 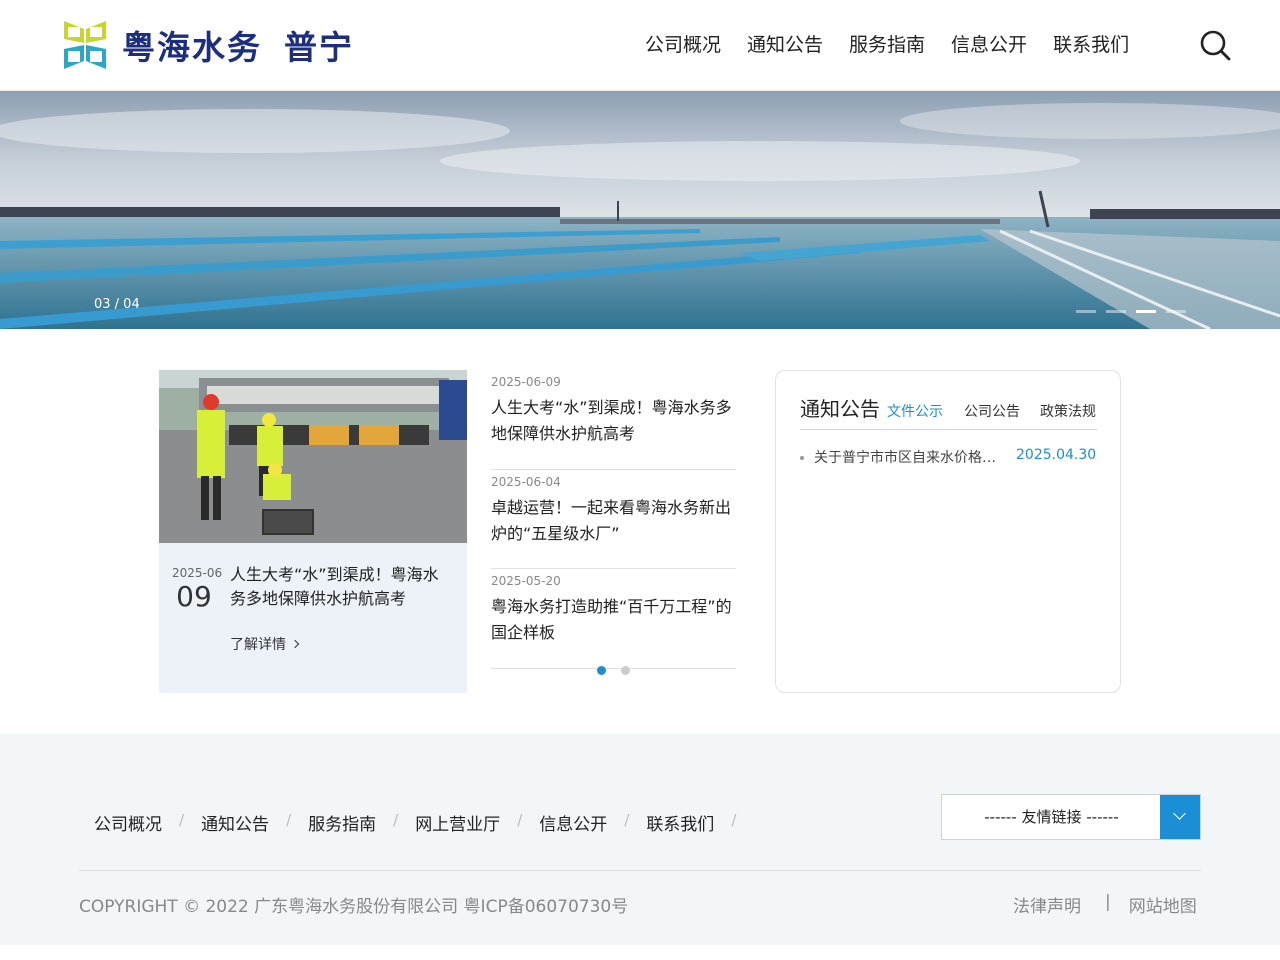 I want to click on bullet-icon, so click(x=802, y=458).